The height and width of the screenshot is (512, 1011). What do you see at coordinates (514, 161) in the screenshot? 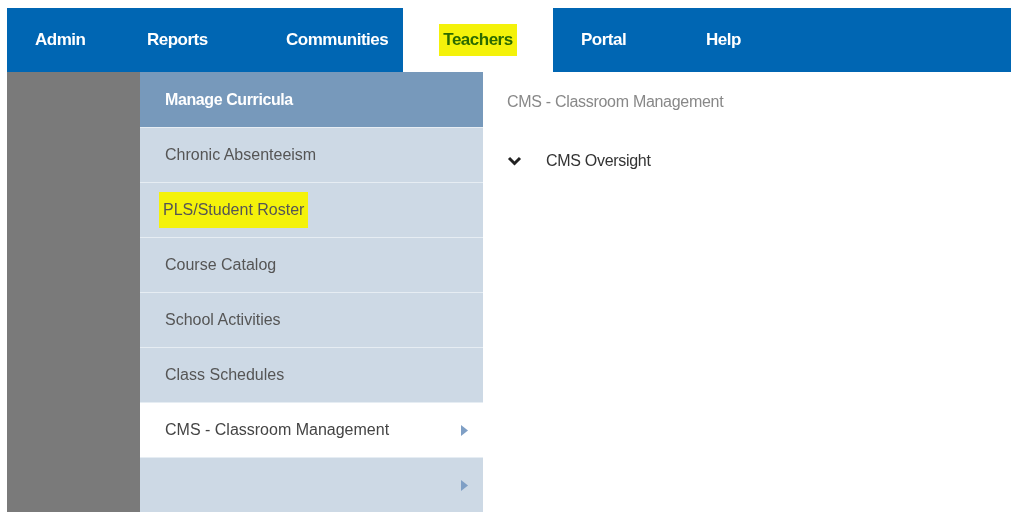
I see `chevron-icon` at bounding box center [514, 161].